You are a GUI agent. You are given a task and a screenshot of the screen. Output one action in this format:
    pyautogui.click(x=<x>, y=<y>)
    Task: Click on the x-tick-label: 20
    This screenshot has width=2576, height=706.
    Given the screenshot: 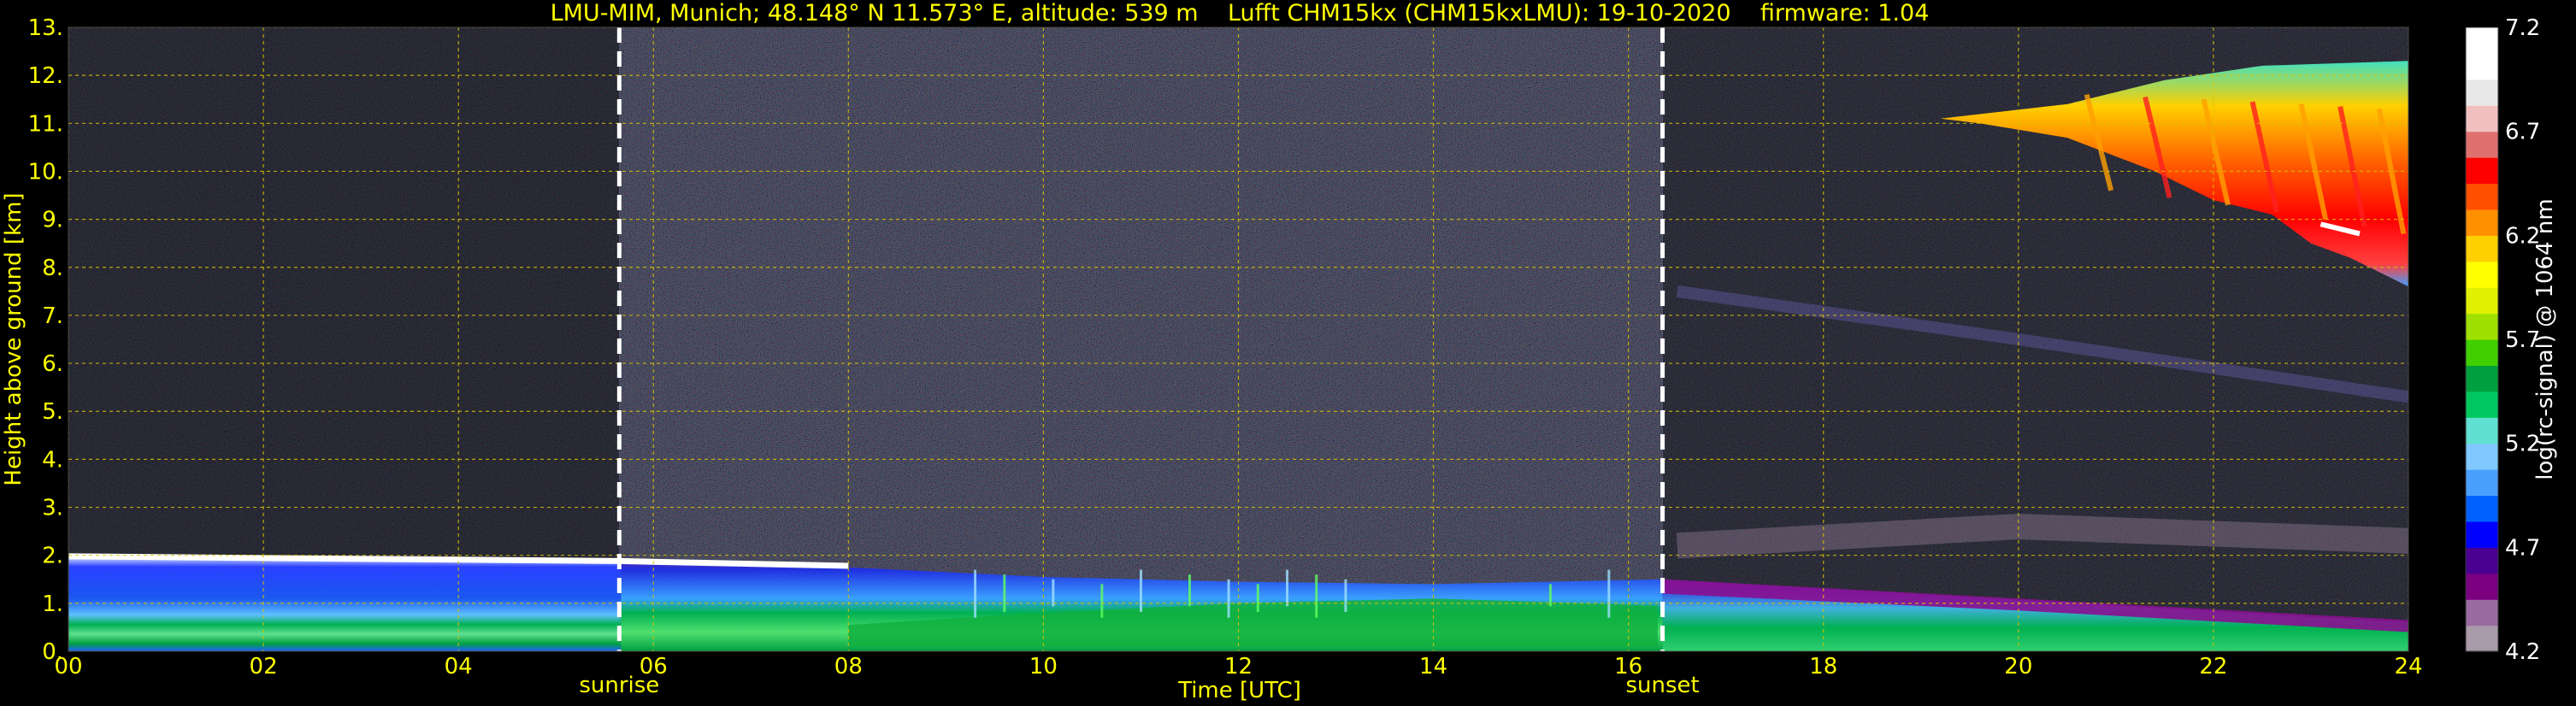 What is the action you would take?
    pyautogui.click(x=2018, y=667)
    